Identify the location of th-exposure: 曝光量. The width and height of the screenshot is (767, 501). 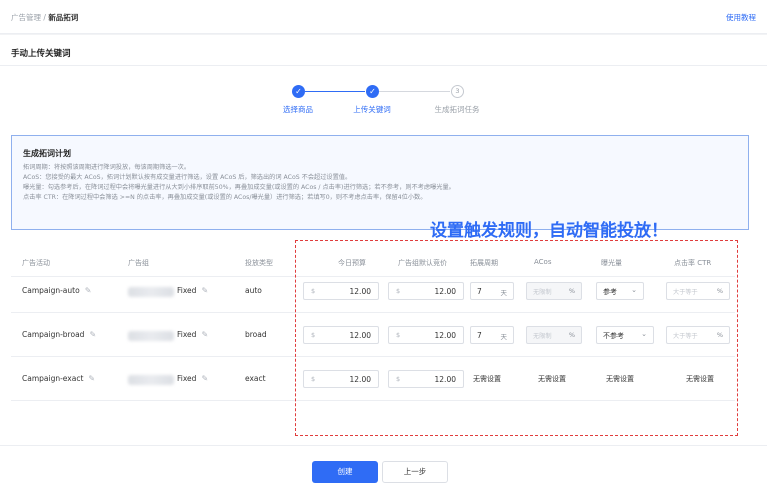
(611, 263).